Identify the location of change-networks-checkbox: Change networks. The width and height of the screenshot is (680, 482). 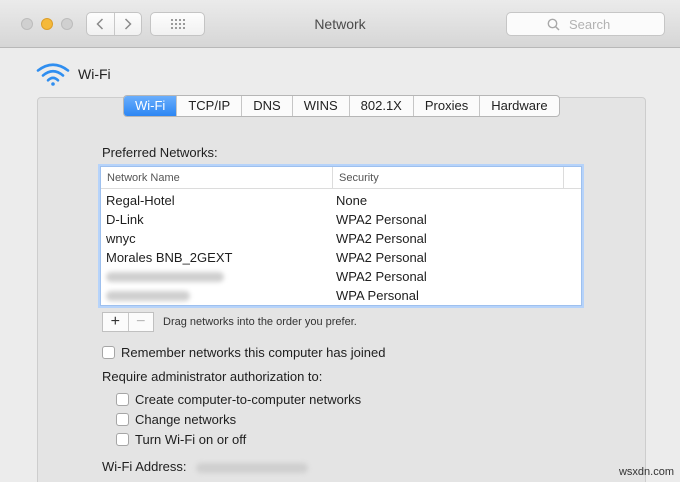
(176, 419).